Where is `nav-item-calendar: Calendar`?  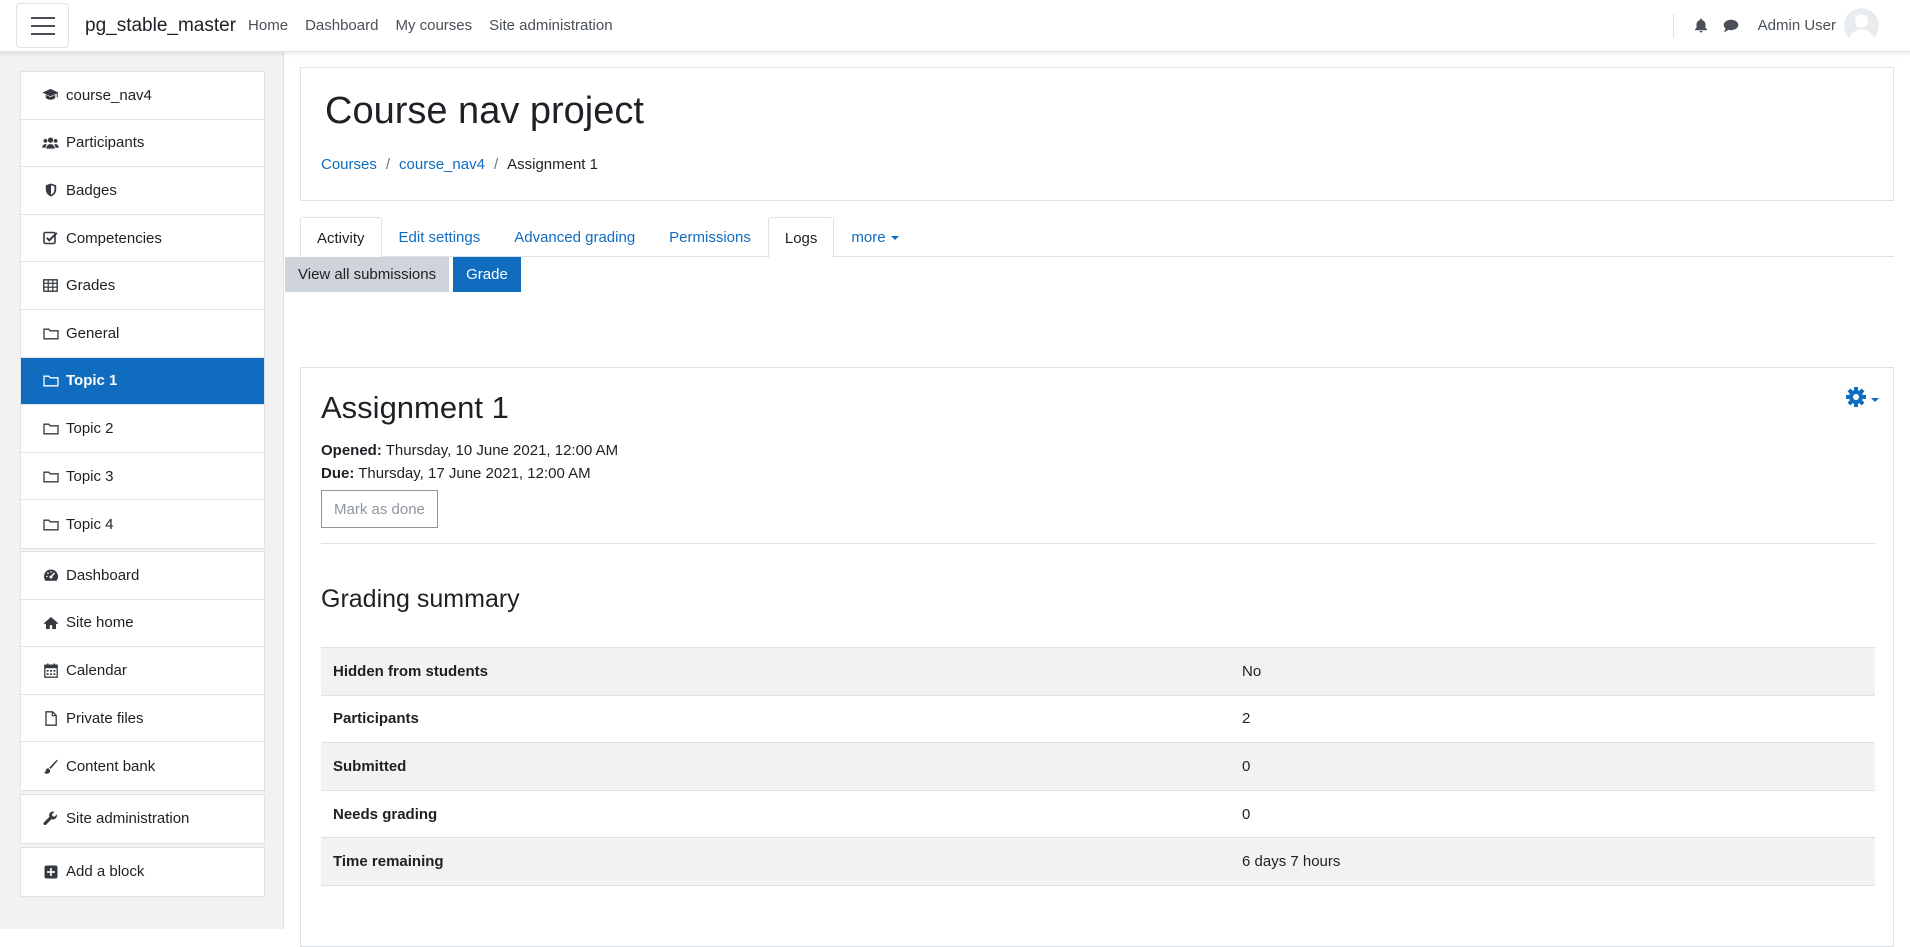 nav-item-calendar: Calendar is located at coordinates (142, 671).